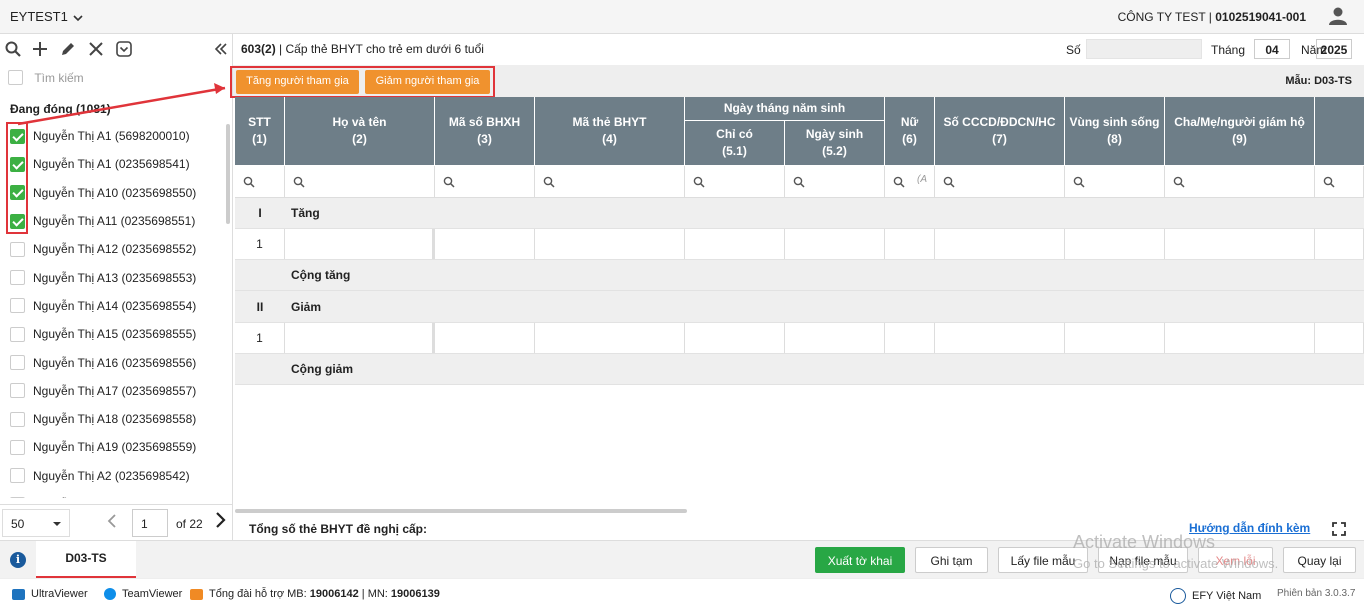 The width and height of the screenshot is (1364, 606). I want to click on list-item: Nguyễn Thị A19 (0235698559), so click(114, 447).